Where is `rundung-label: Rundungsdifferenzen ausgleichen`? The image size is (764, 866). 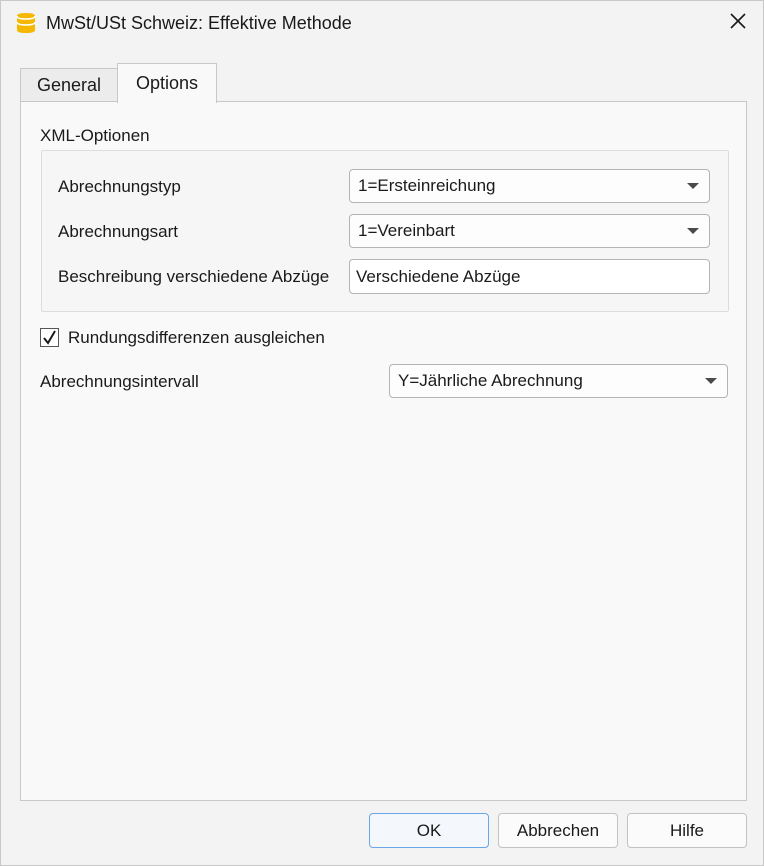 rundung-label: Rundungsdifferenzen ausgleichen is located at coordinates (196, 337).